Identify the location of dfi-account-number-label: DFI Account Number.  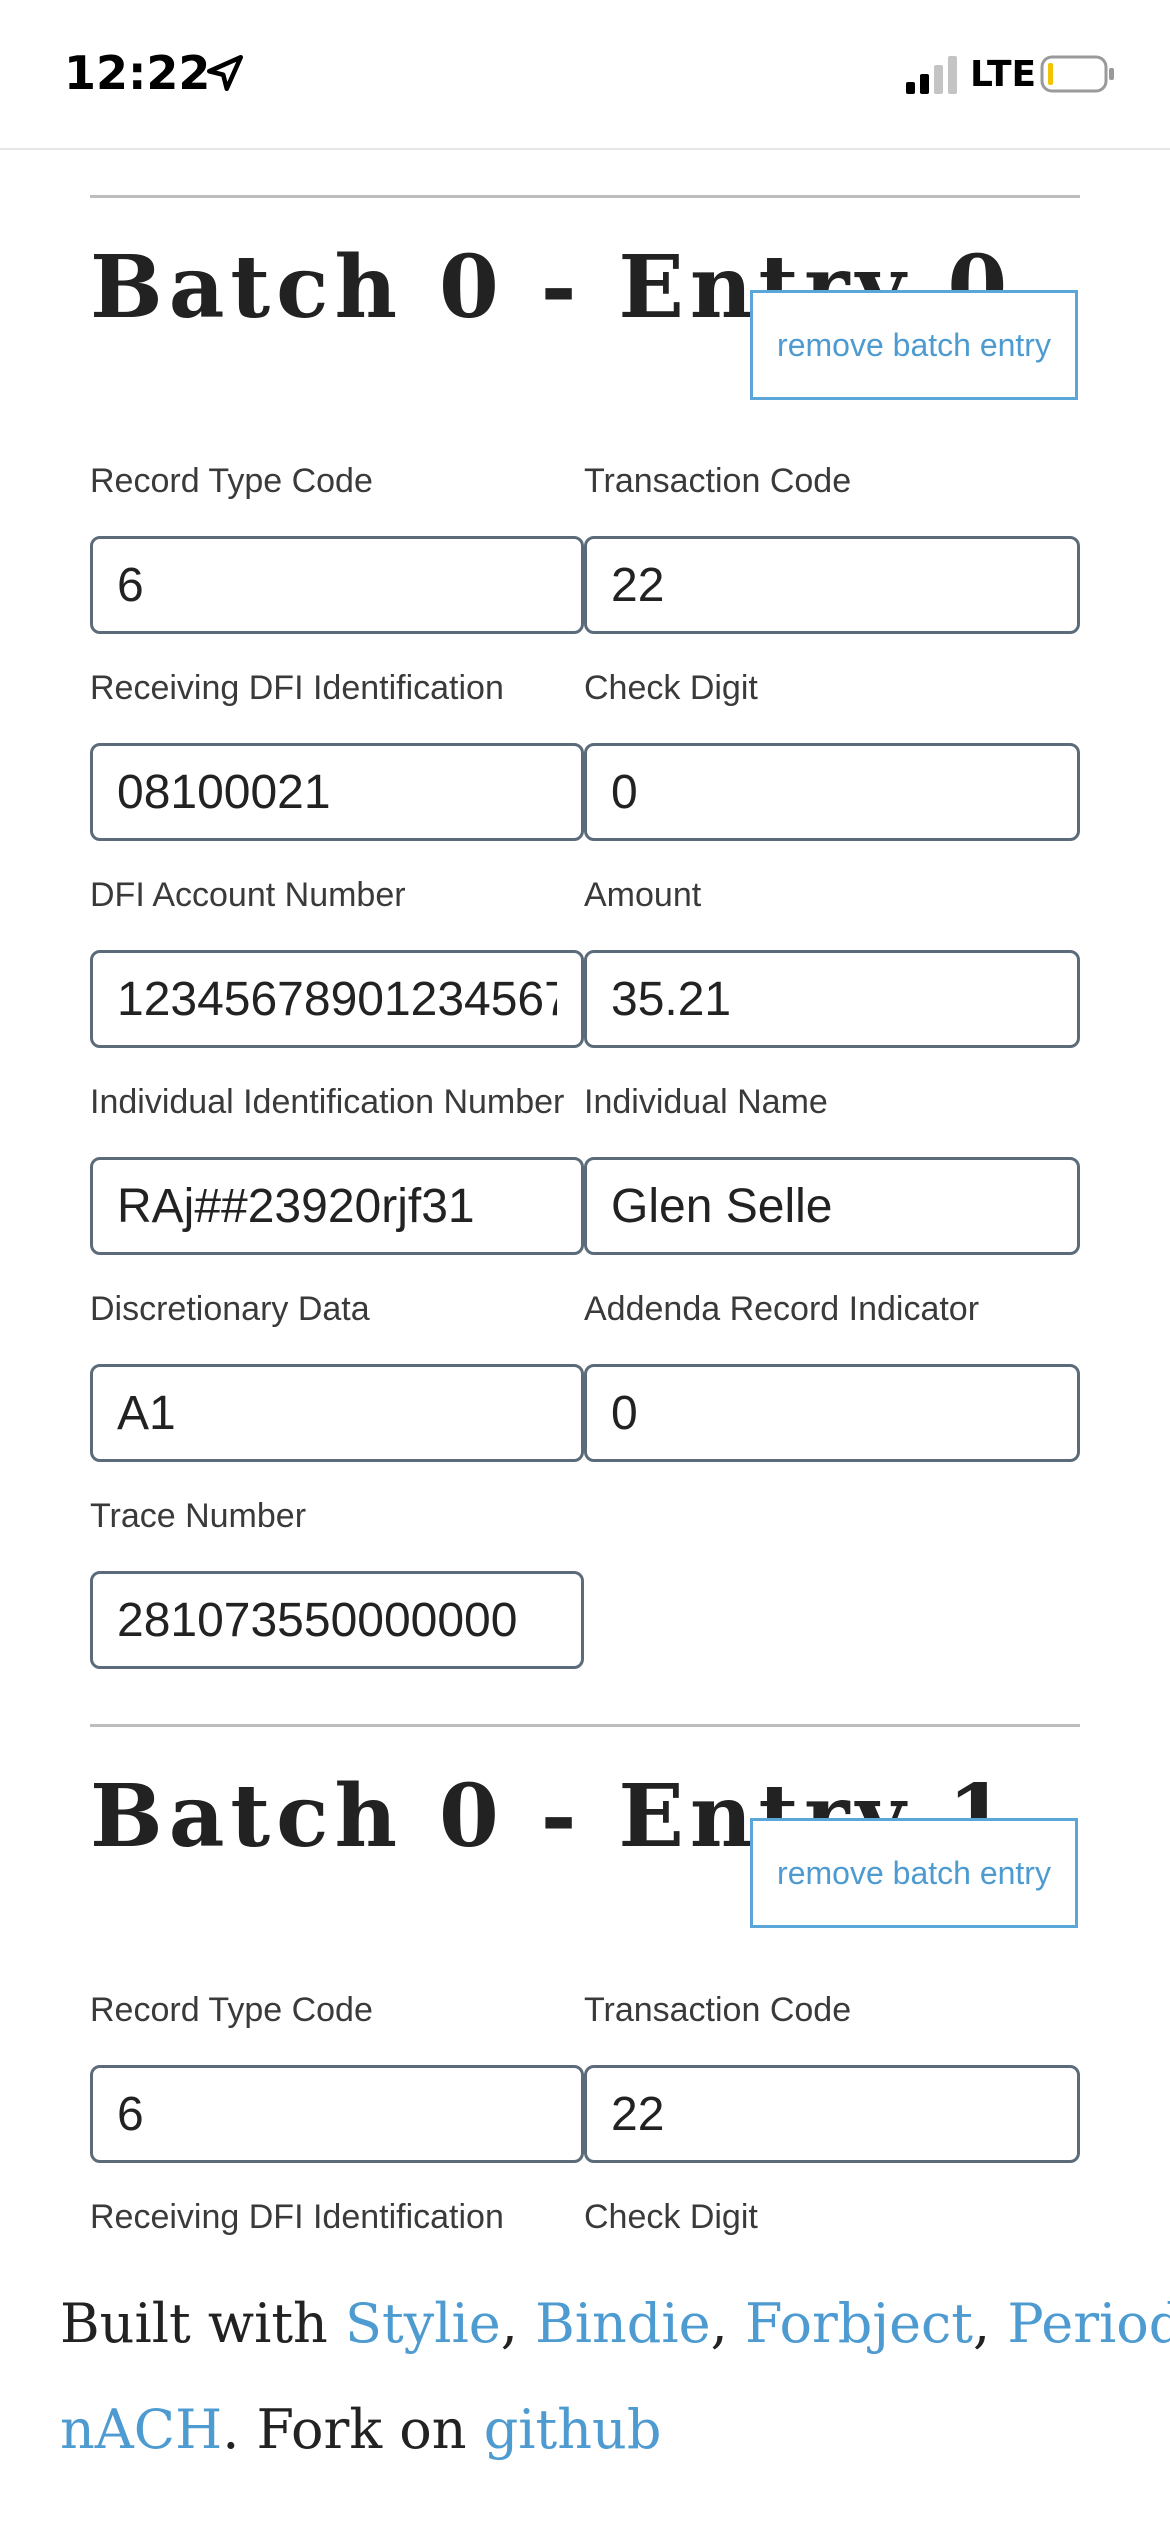
(248, 895).